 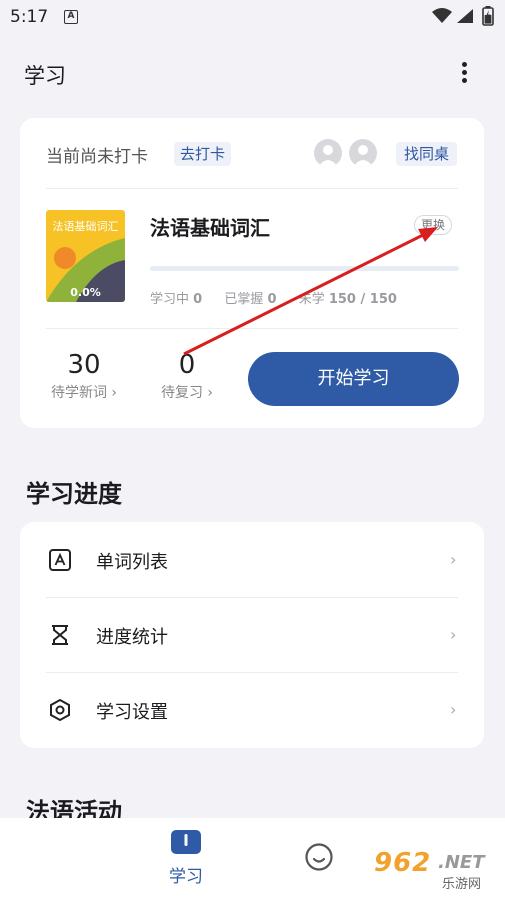 I want to click on checkin-status: 当前尚未打卡, so click(x=97, y=157).